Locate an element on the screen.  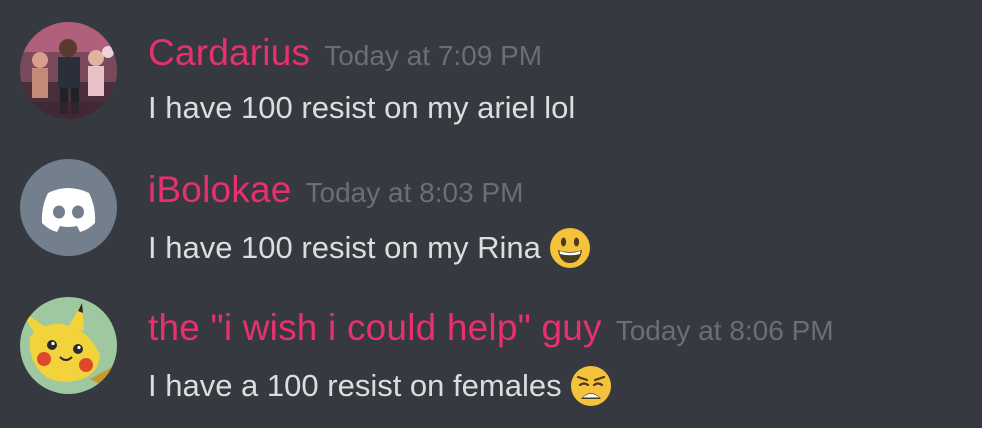
message-text: I have 100 resist on my Rina is located at coordinates (344, 247).